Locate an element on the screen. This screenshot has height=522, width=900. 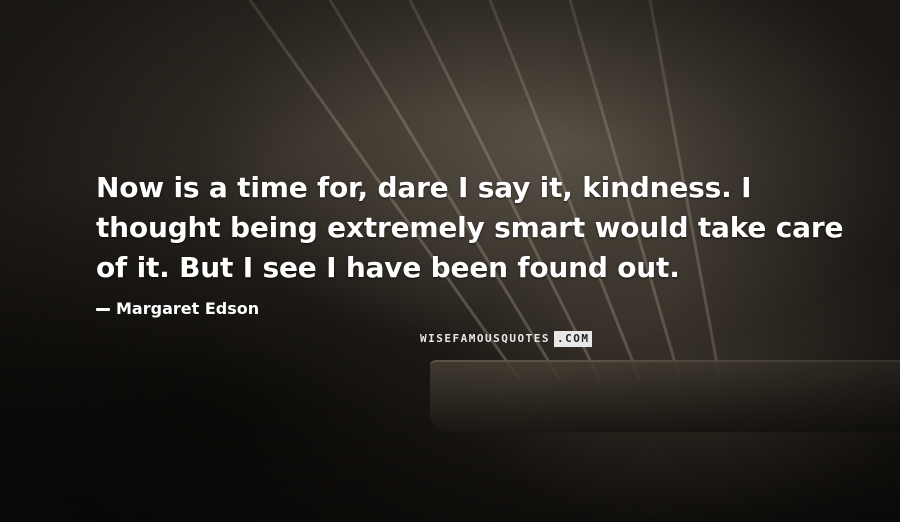
watermark-logo: WISEFAMOUSQUOTES .COM is located at coordinates (506, 339).